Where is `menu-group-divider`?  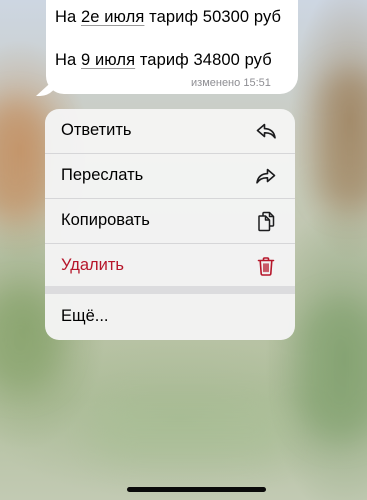
menu-group-divider is located at coordinates (170, 290).